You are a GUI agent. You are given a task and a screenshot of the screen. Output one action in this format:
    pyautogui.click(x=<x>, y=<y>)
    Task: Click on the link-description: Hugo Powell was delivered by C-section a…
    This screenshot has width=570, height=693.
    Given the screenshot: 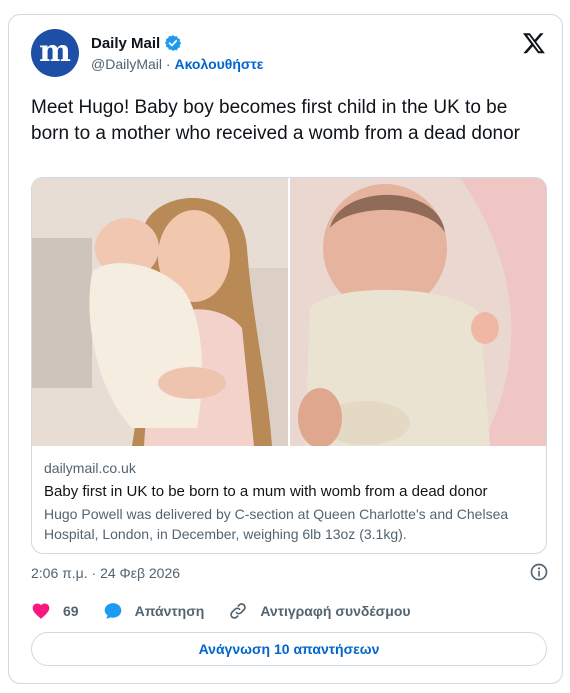 What is the action you would take?
    pyautogui.click(x=276, y=524)
    